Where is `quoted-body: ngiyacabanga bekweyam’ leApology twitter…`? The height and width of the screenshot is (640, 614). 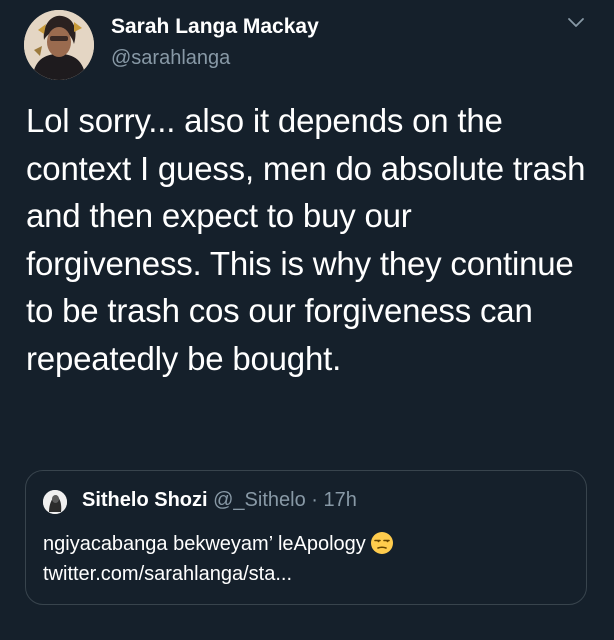
quoted-body: ngiyacabanga bekweyam’ leApology twitter… is located at coordinates (308, 559).